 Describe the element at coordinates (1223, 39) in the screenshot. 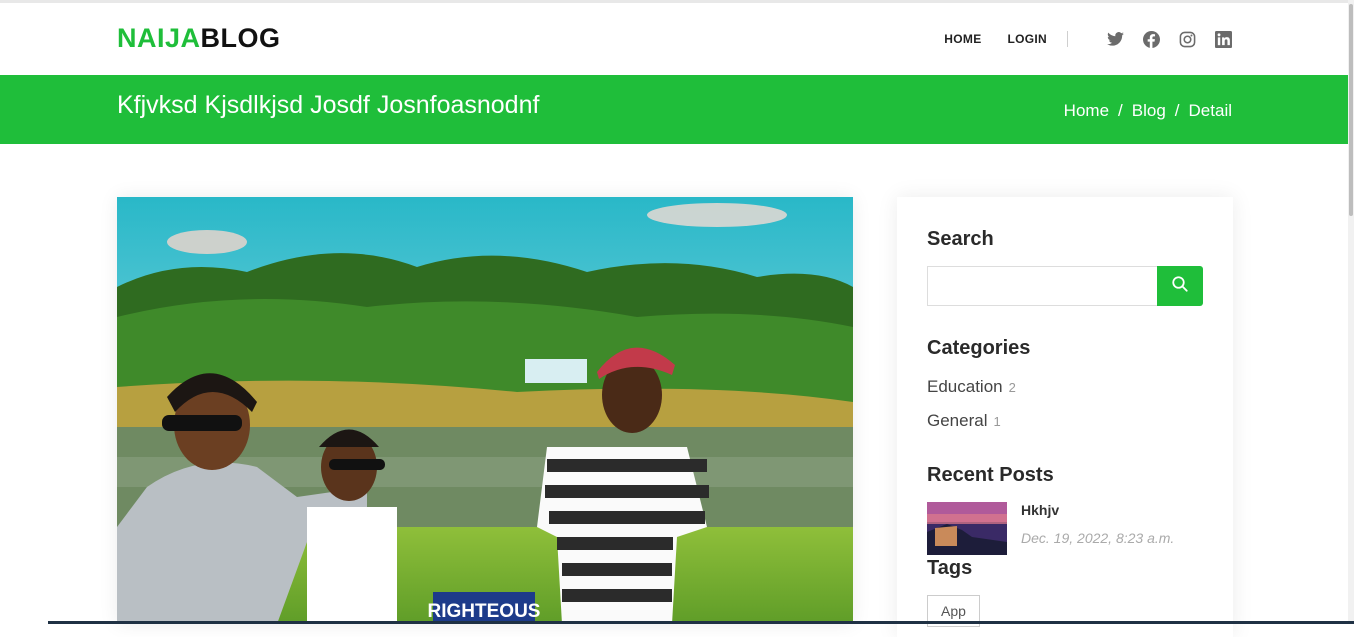

I see `linkedin-icon` at that location.